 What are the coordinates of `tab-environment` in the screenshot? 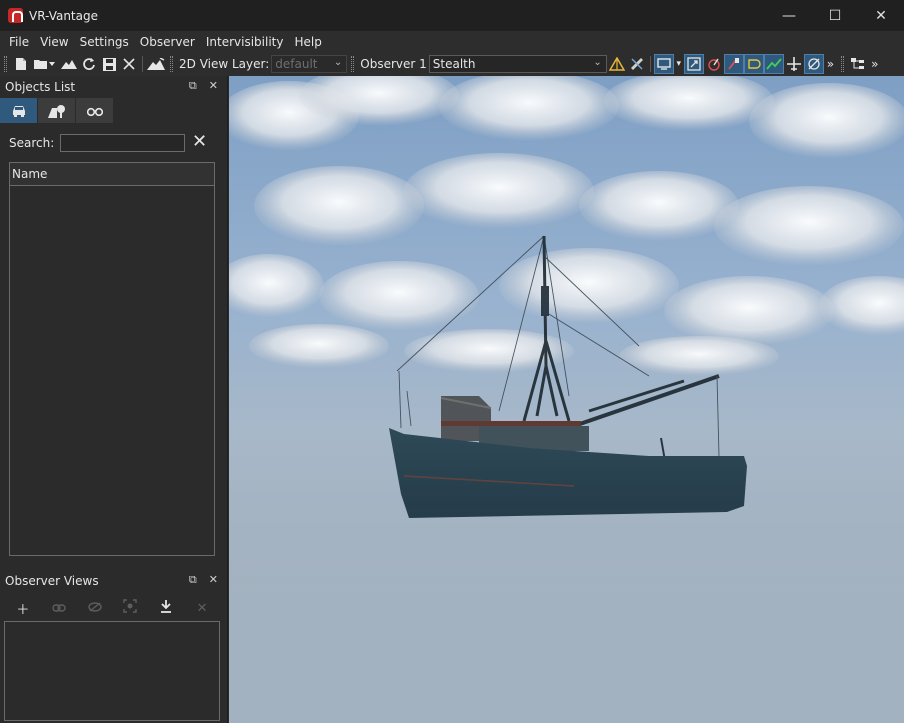 It's located at (57, 110).